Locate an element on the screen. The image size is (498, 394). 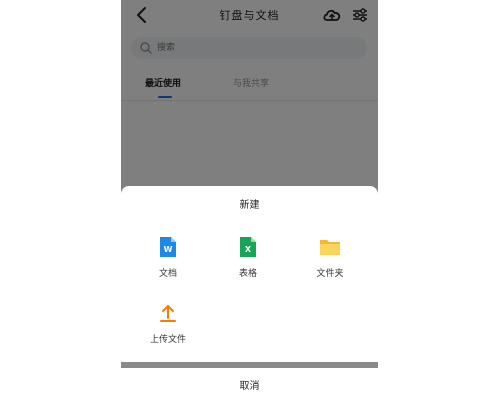
folder-icon is located at coordinates (330, 247).